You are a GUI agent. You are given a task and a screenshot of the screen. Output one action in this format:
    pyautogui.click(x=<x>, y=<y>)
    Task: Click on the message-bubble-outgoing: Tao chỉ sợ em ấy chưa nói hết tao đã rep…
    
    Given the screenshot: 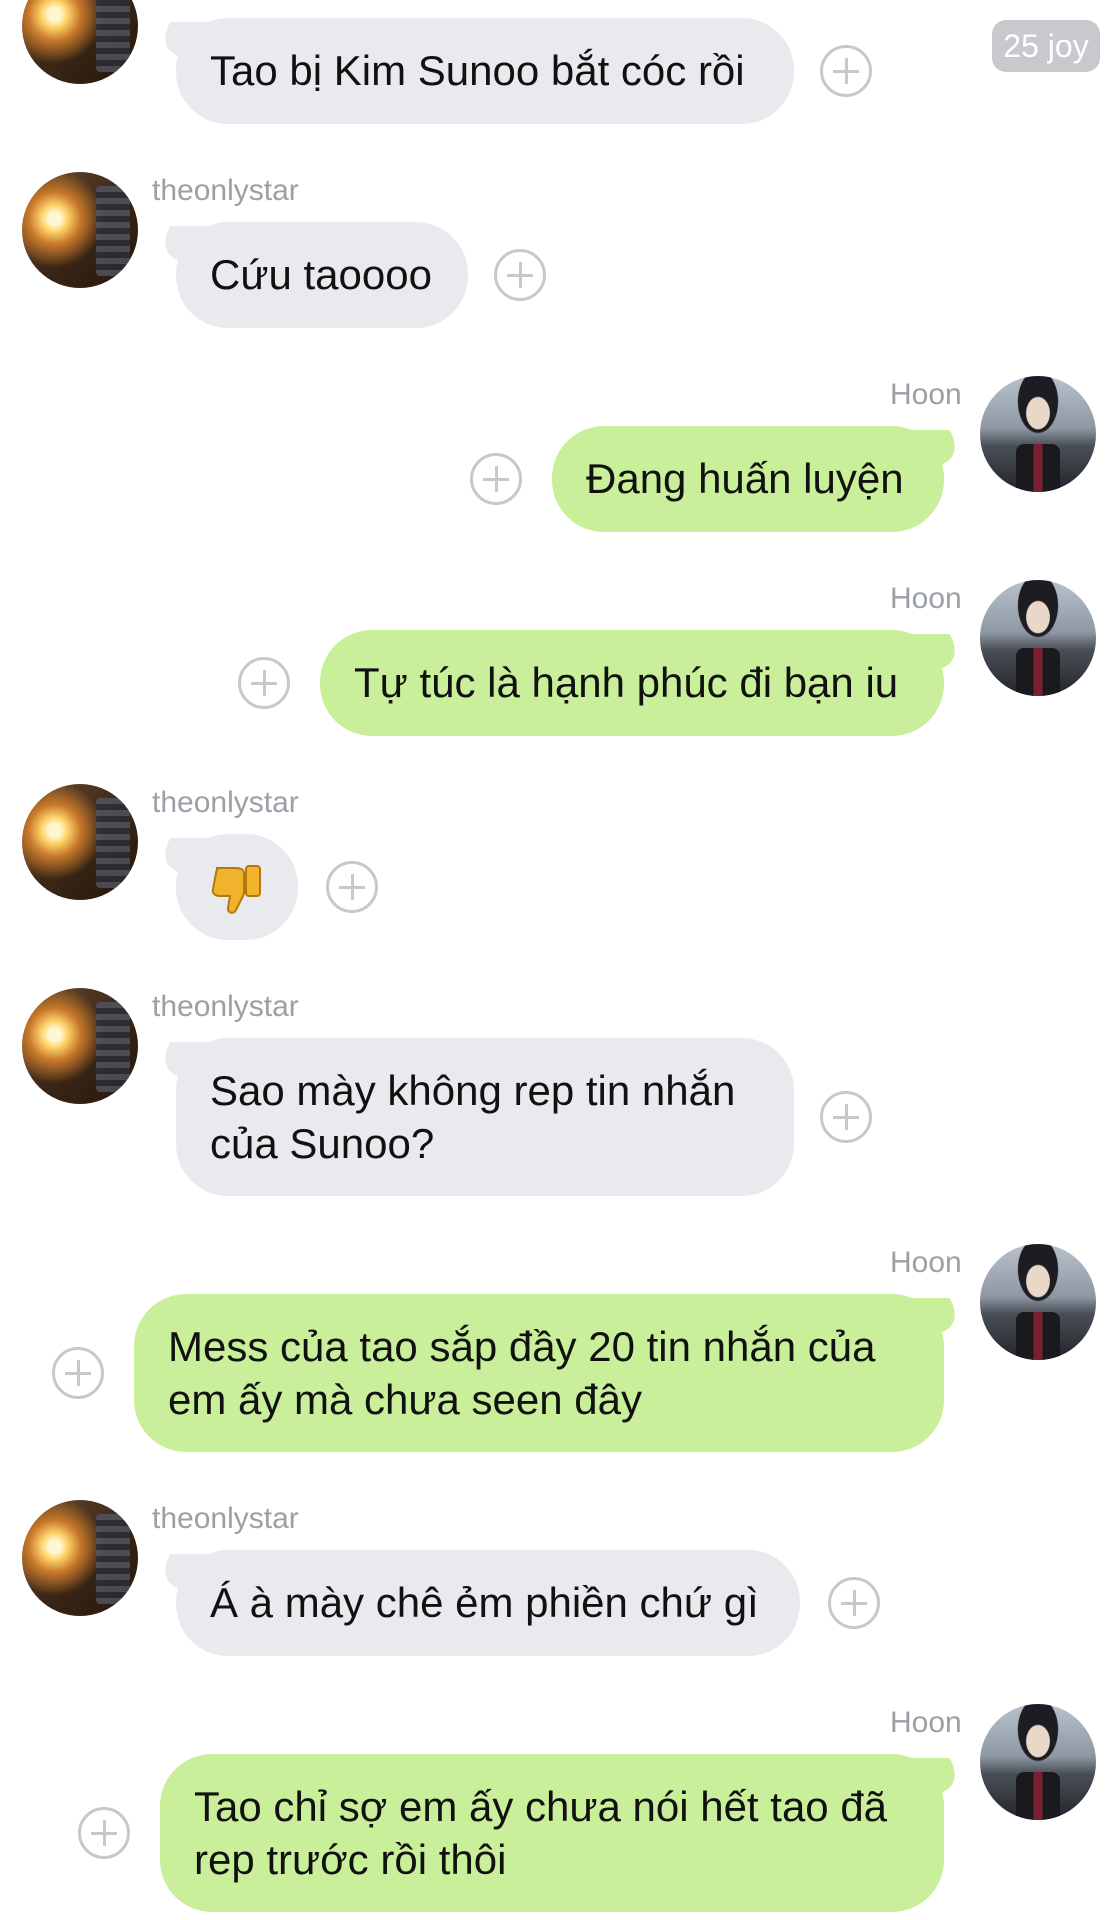 What is the action you would take?
    pyautogui.click(x=552, y=1833)
    